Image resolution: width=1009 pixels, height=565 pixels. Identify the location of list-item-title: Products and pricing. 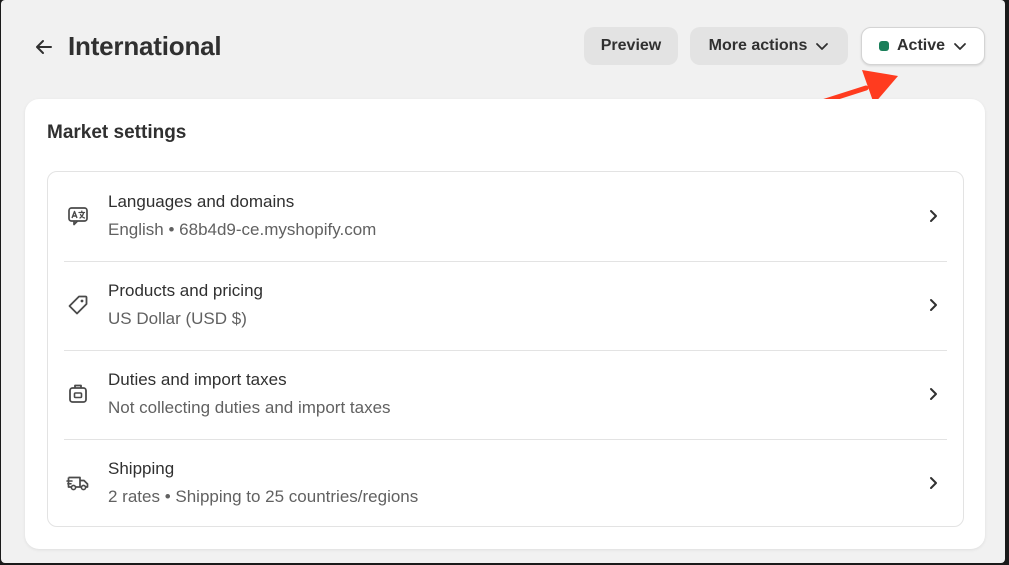
(185, 290).